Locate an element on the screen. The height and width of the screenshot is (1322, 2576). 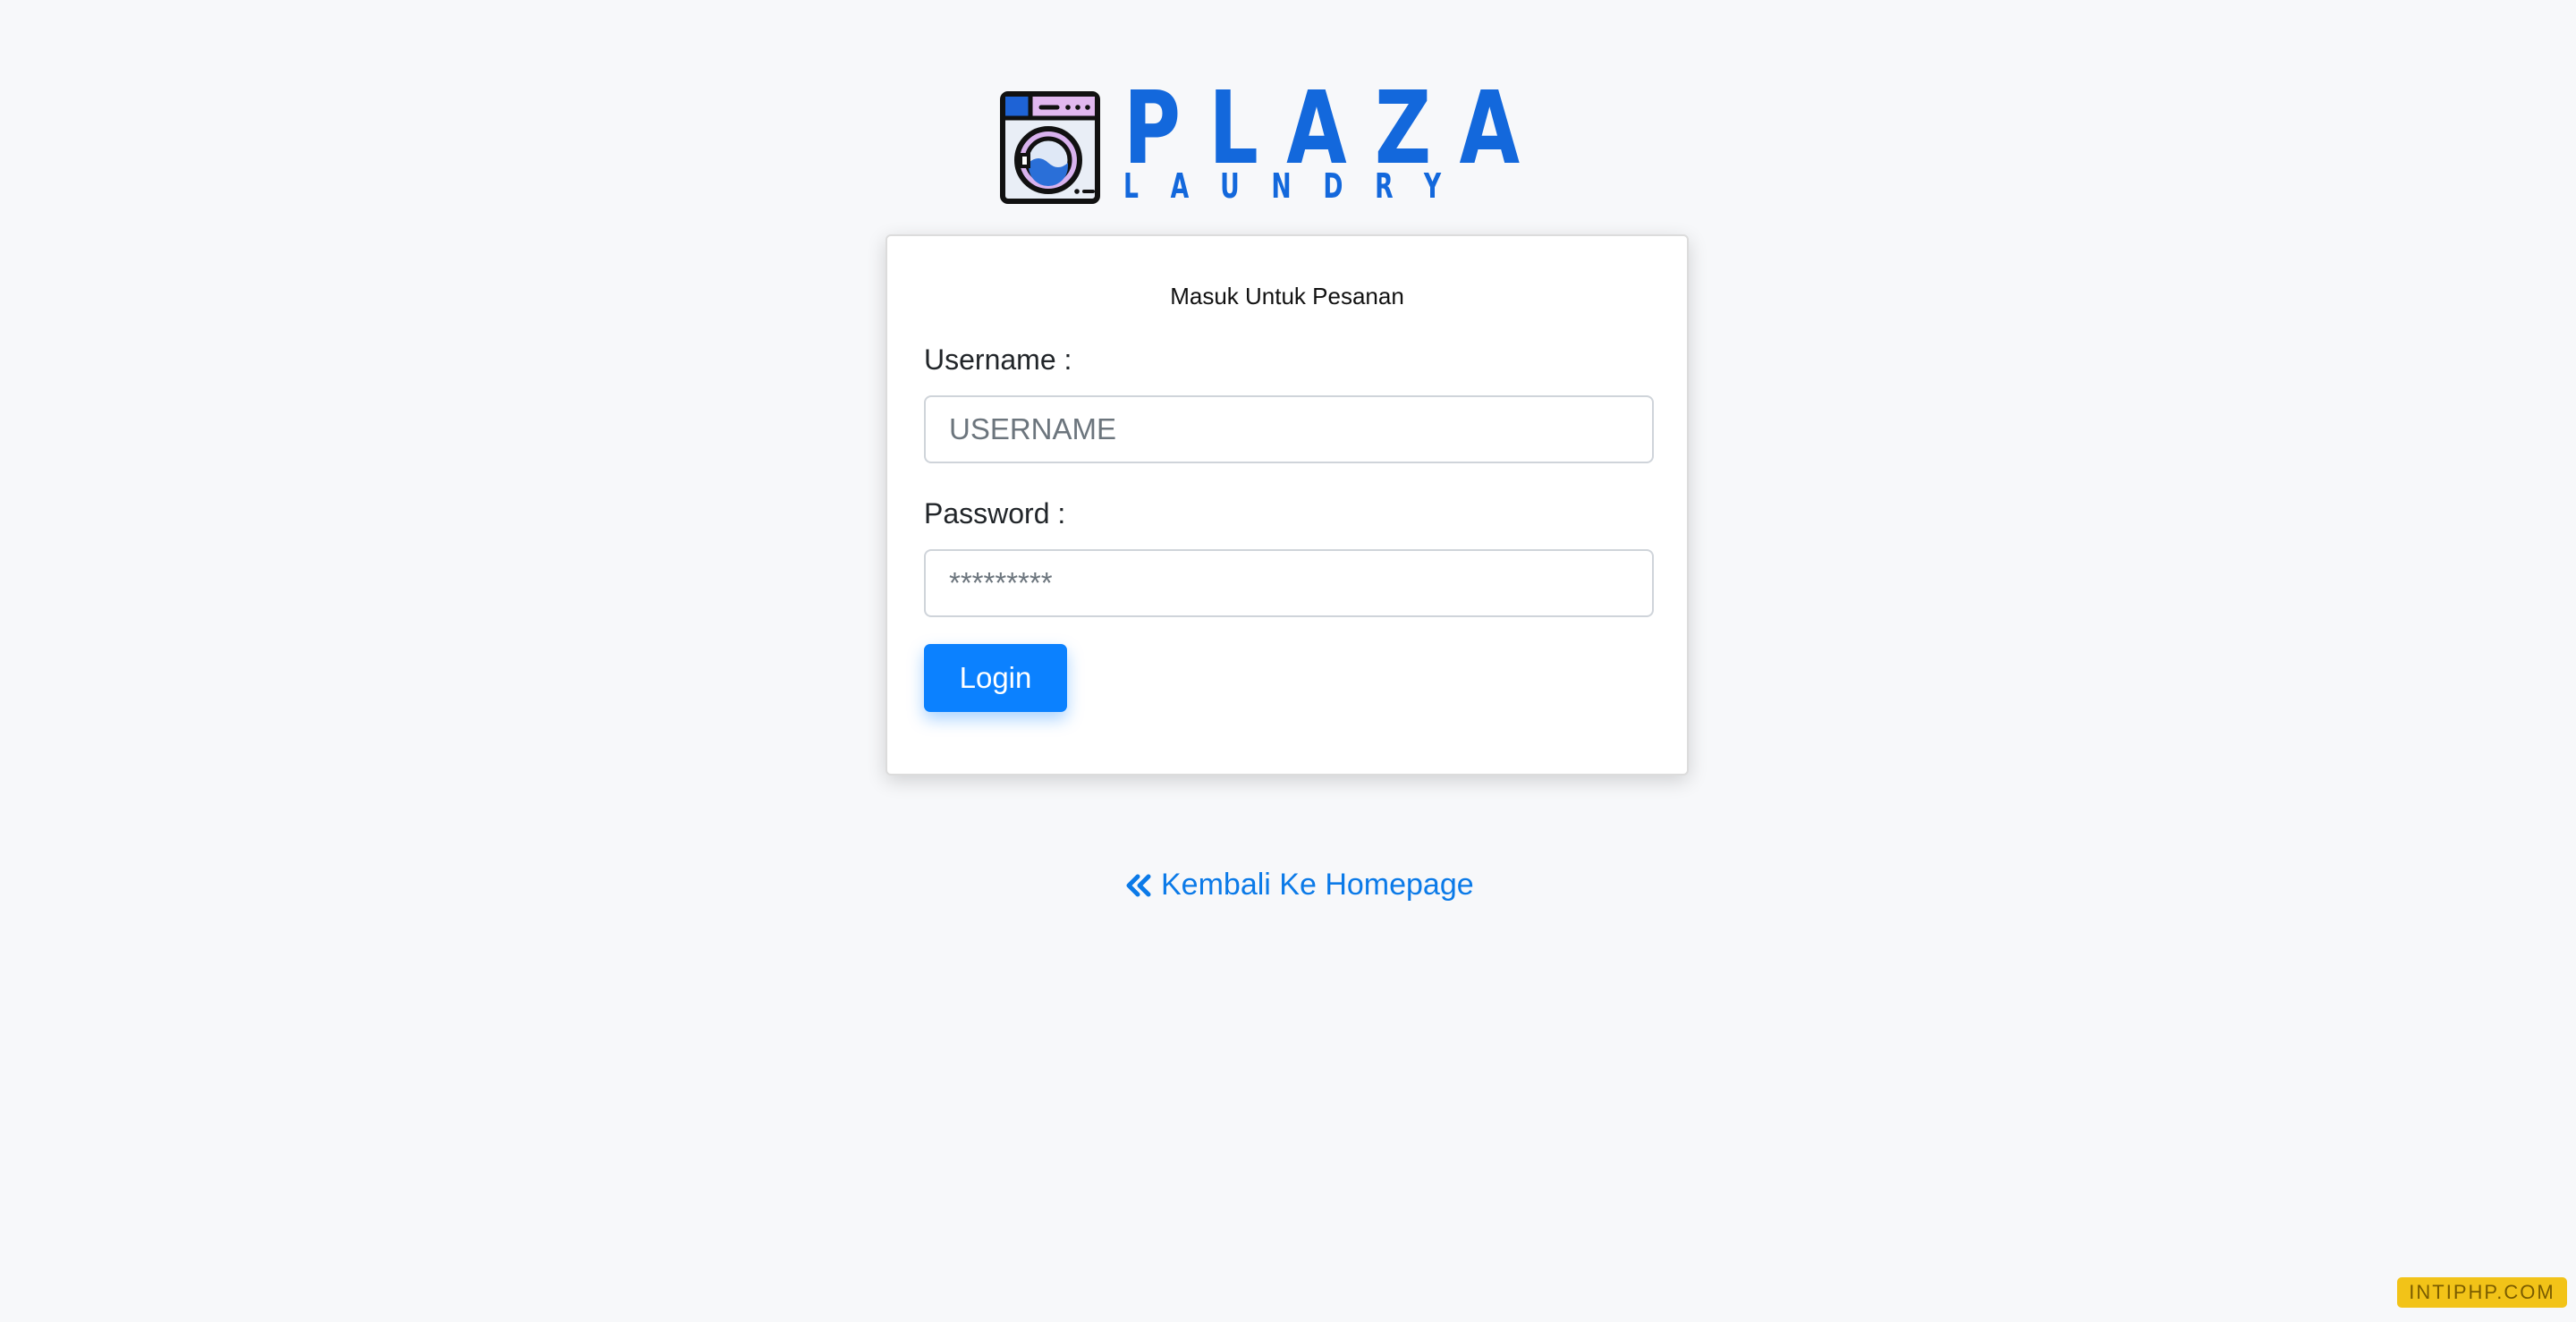
back-link-label: Kembali Ke Homepage is located at coordinates (1317, 885).